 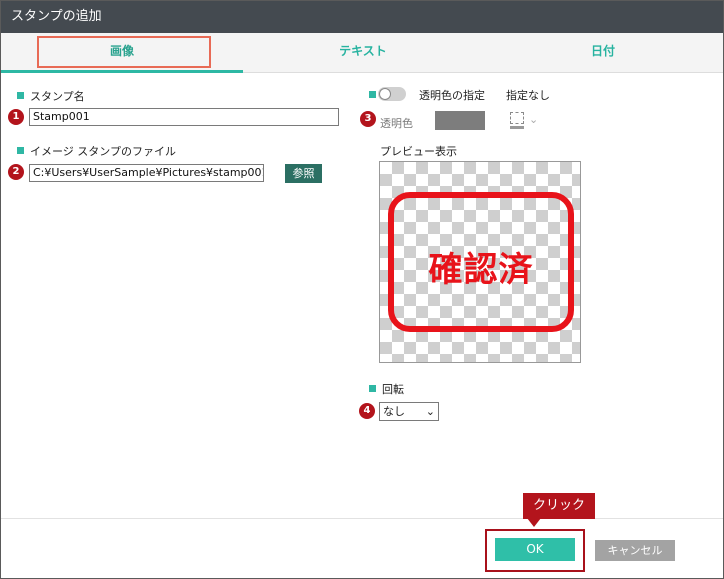 I want to click on stamp-name-input: Stamp001, so click(x=184, y=117).